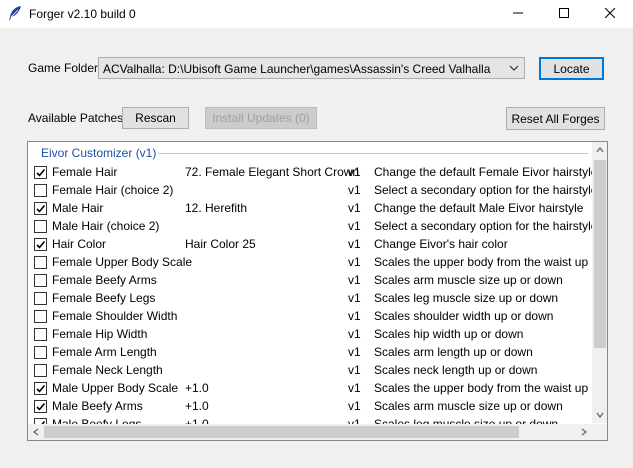 This screenshot has height=468, width=633. What do you see at coordinates (272, 172) in the screenshot?
I see `patch-value: 72. Female Elegant Short Crown` at bounding box center [272, 172].